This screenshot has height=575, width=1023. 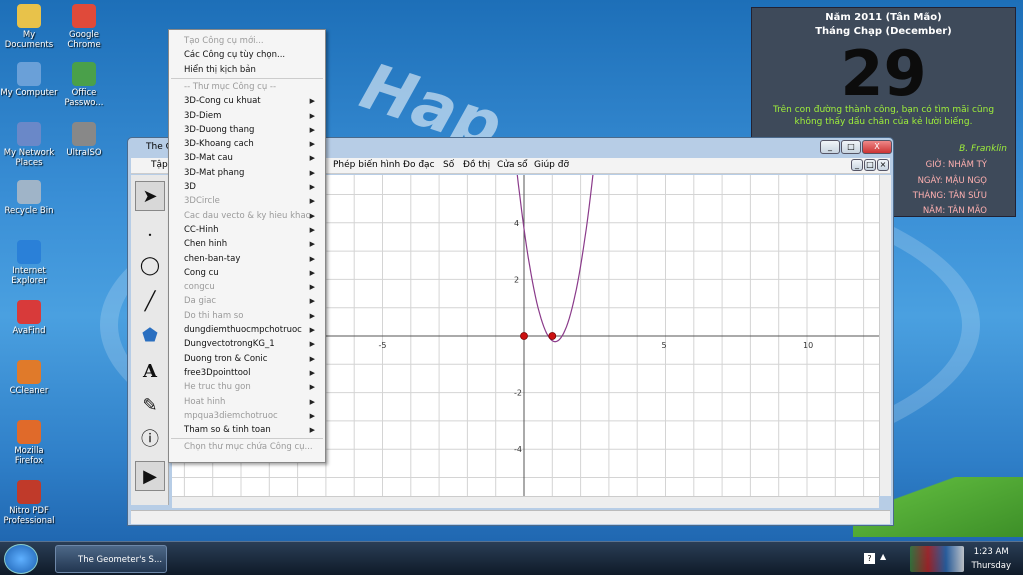 I want to click on menu-do-thi: Đồ thị, so click(x=476, y=165).